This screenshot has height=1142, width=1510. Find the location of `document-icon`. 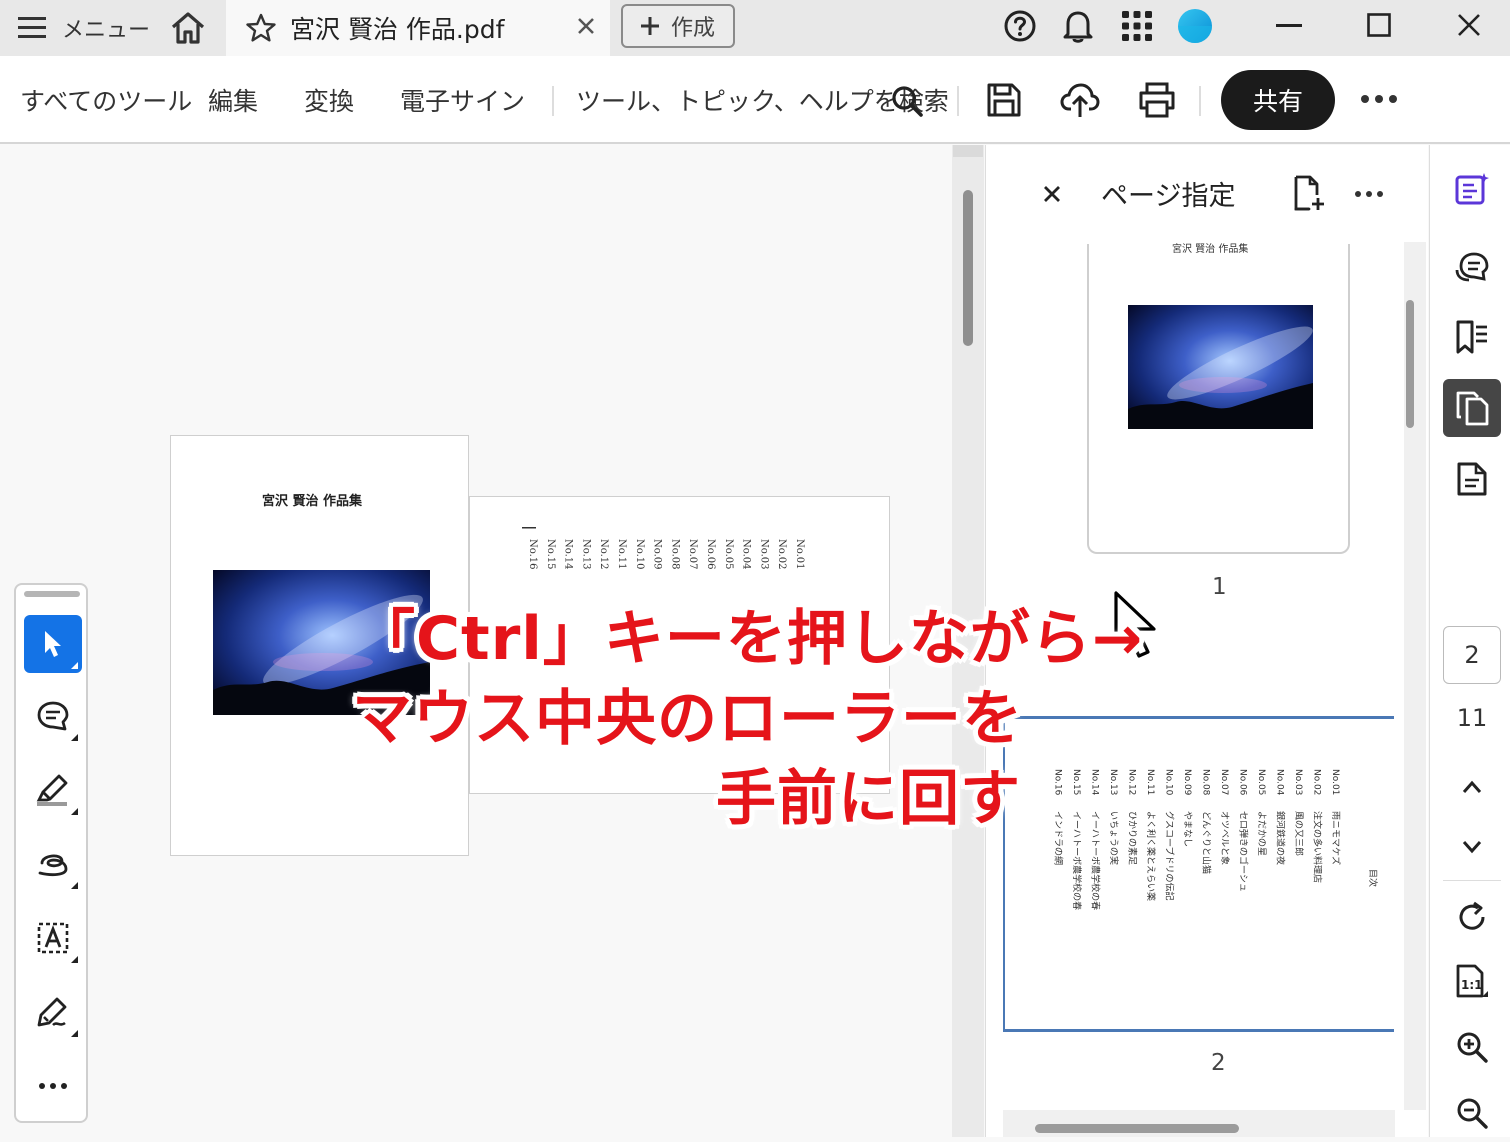

document-icon is located at coordinates (1472, 479).